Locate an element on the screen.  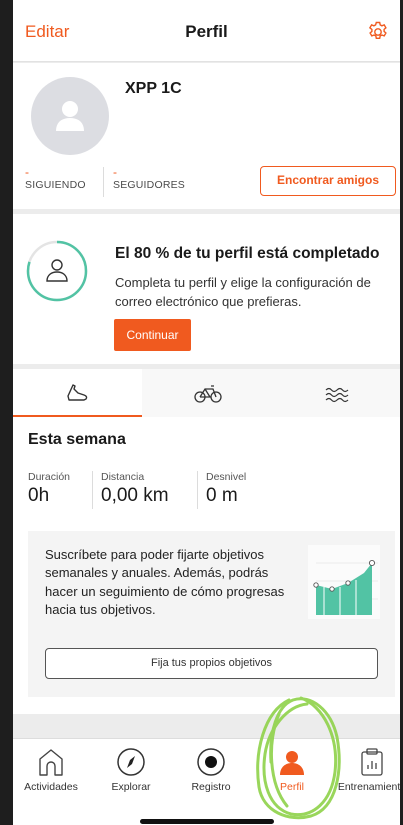
sport-tabs is located at coordinates (206, 393).